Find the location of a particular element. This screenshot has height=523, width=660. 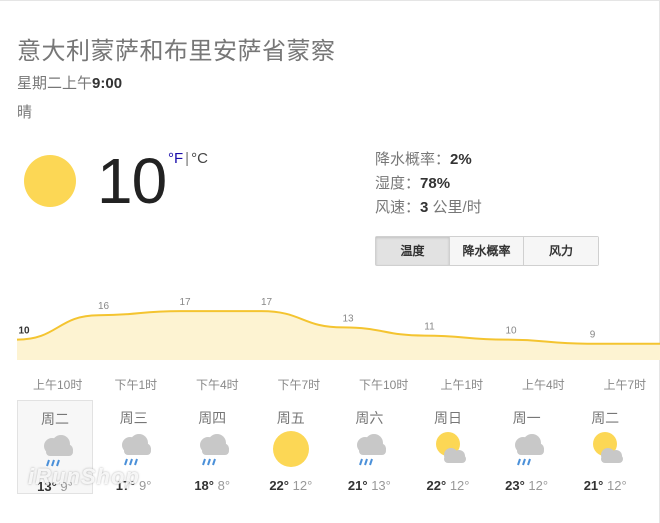

current-temperature: 10 is located at coordinates (132, 181).